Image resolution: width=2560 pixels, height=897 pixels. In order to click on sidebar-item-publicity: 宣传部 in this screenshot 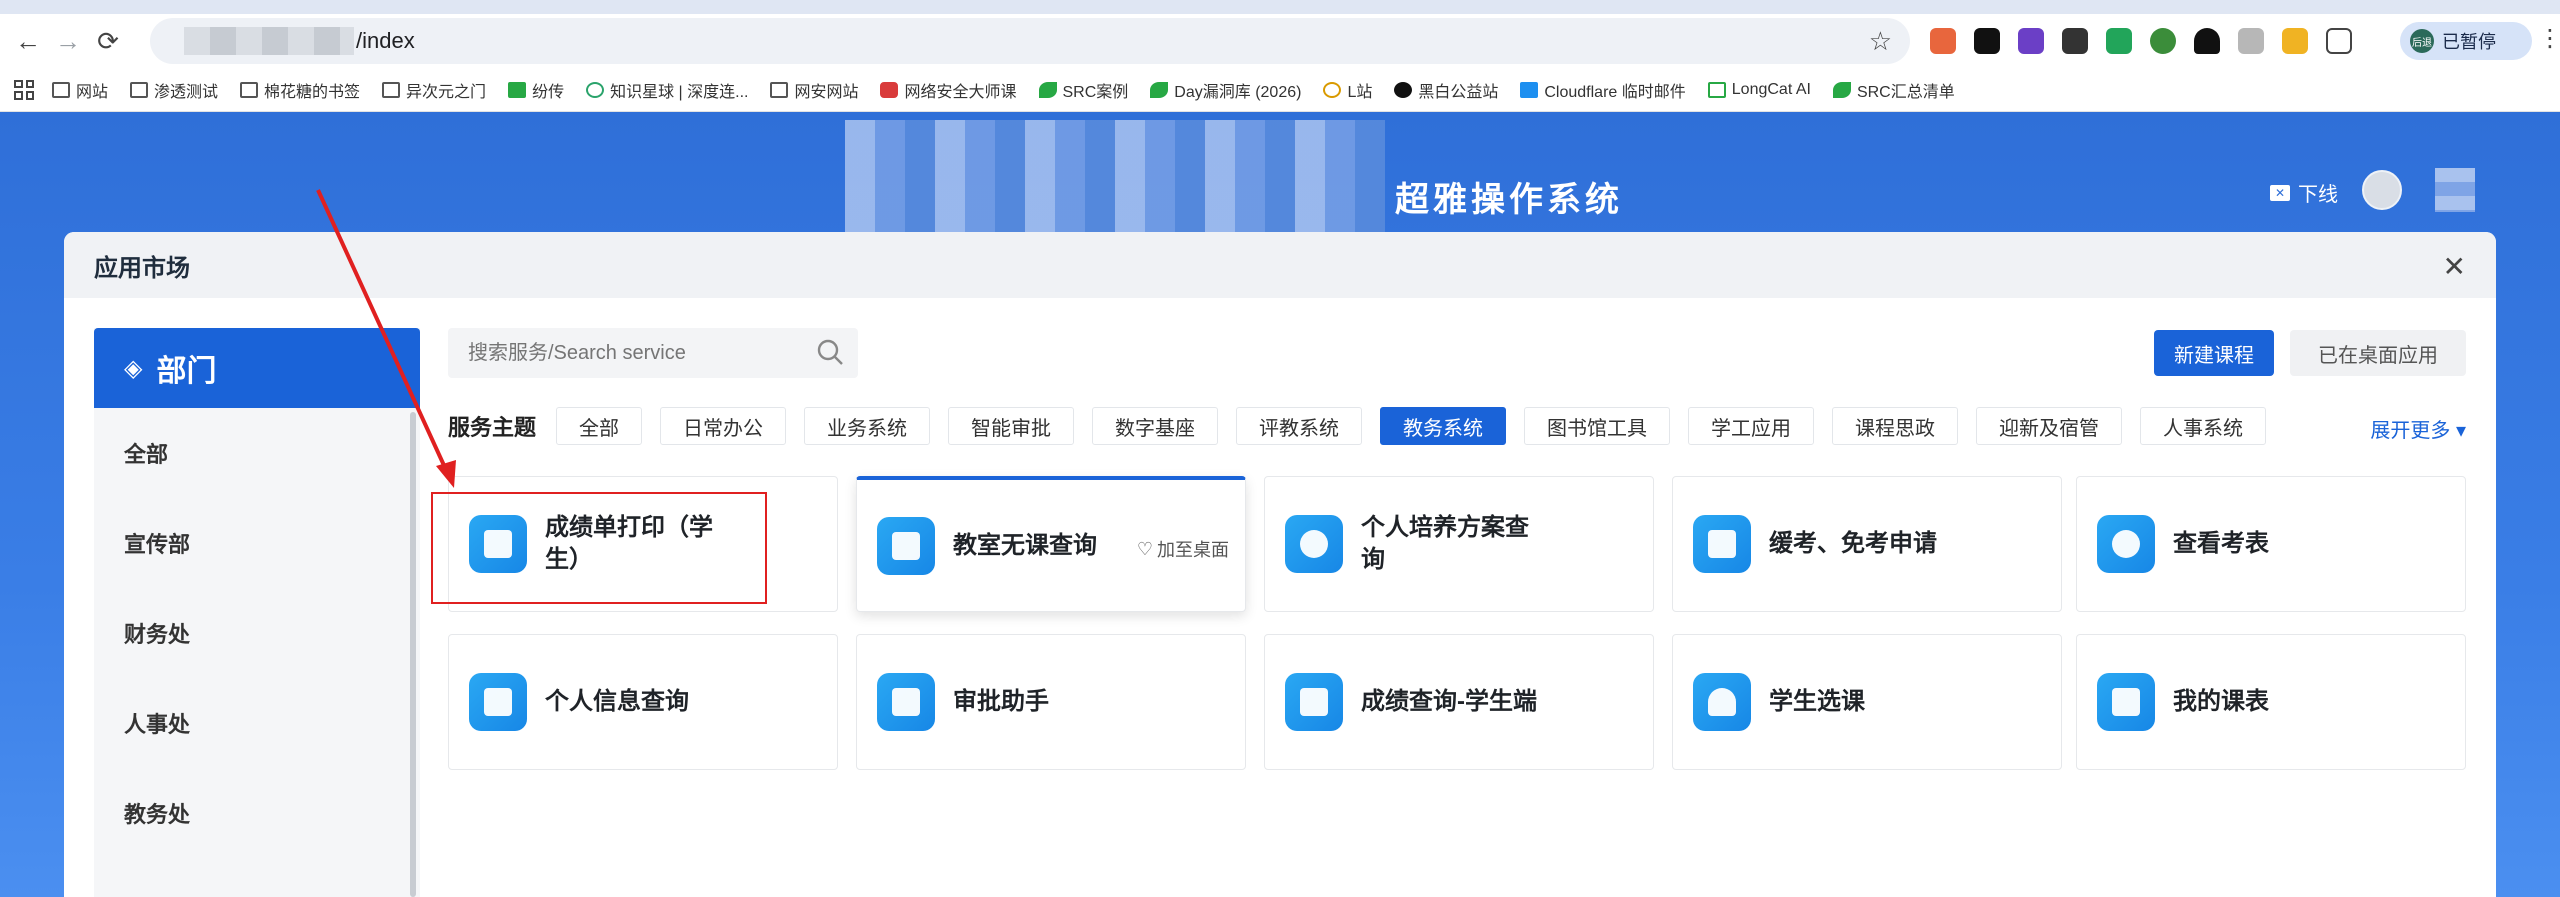, I will do `click(257, 543)`.